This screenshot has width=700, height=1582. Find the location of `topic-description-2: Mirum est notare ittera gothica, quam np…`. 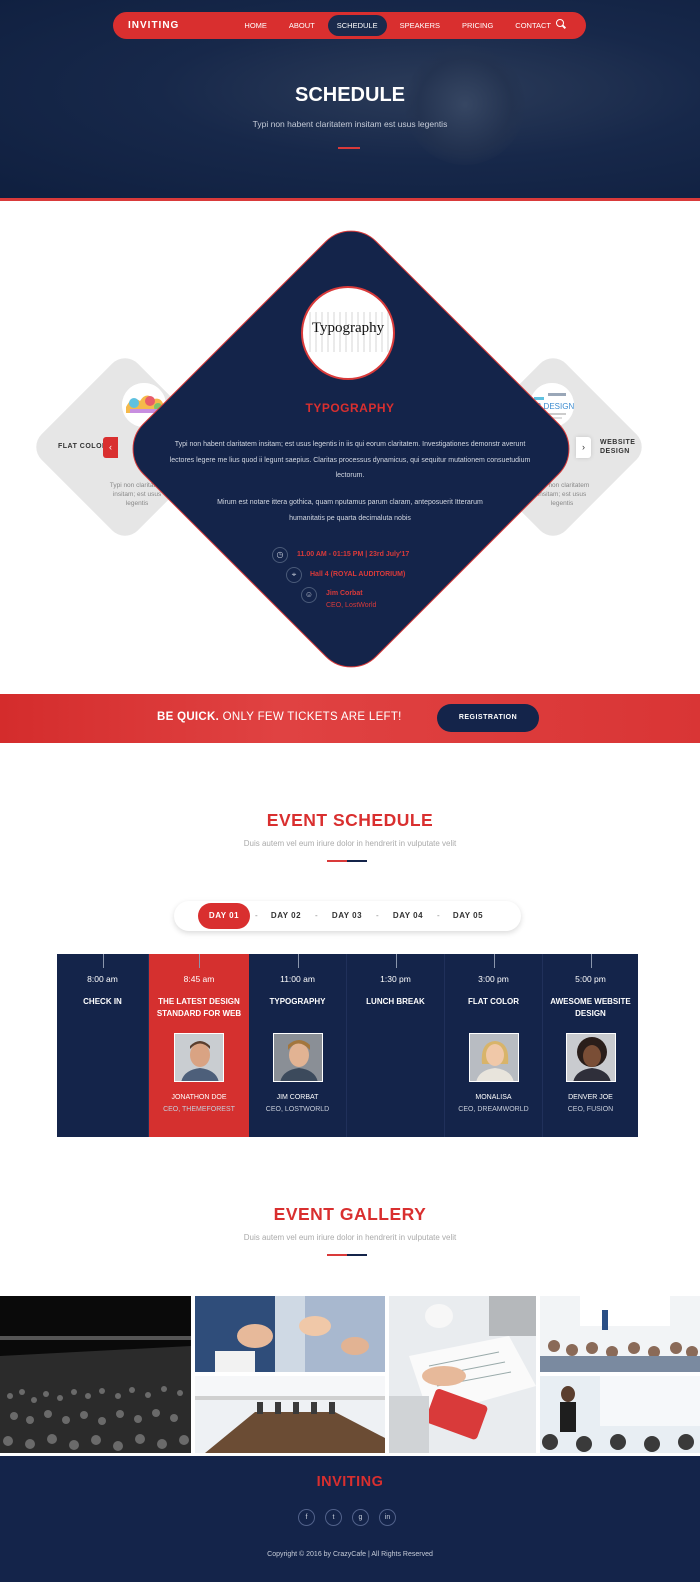

topic-description-2: Mirum est notare ittera gothica, quam np… is located at coordinates (350, 510).